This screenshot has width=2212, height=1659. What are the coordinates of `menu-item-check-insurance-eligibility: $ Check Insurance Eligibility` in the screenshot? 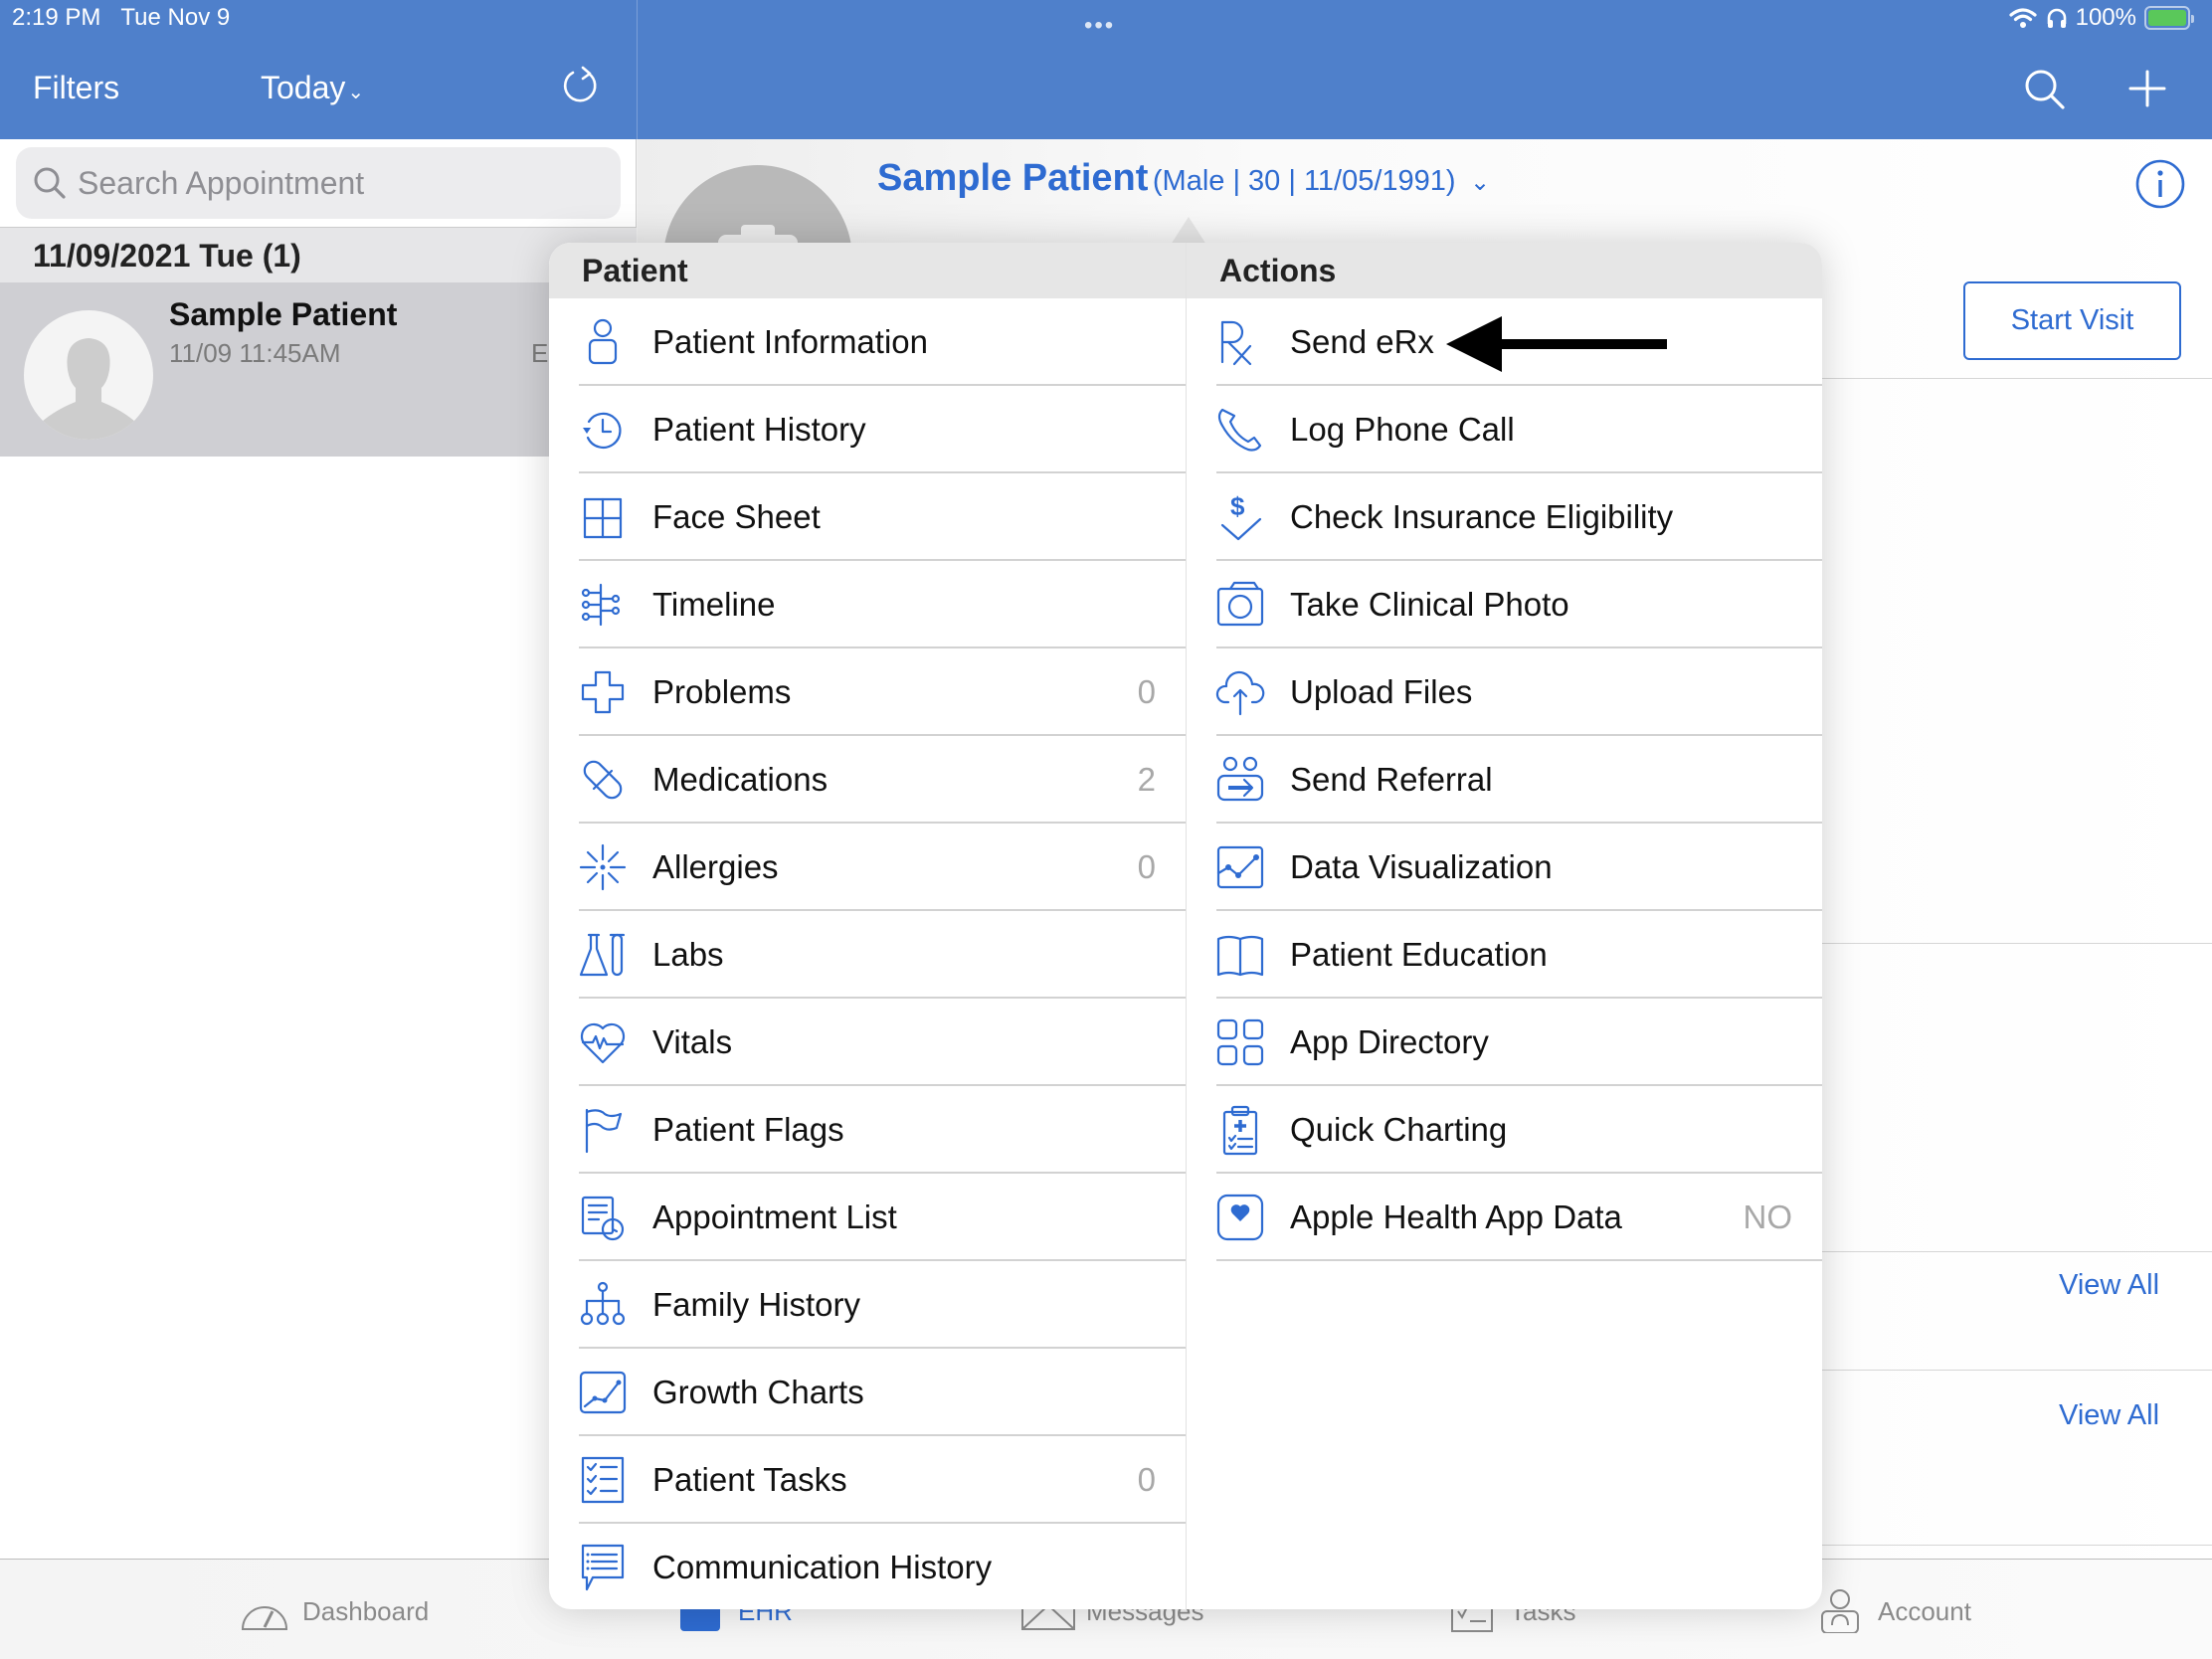 It's located at (1504, 517).